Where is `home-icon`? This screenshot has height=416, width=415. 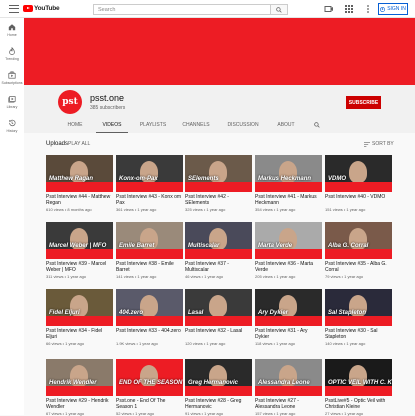 home-icon is located at coordinates (12, 27).